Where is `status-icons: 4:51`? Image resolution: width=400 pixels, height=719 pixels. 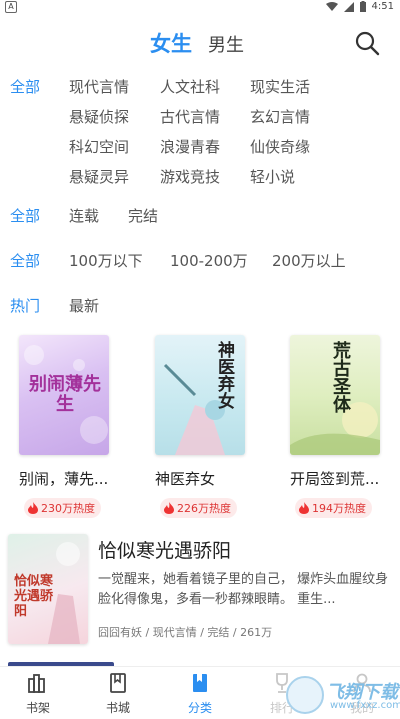 status-icons: 4:51 is located at coordinates (359, 6).